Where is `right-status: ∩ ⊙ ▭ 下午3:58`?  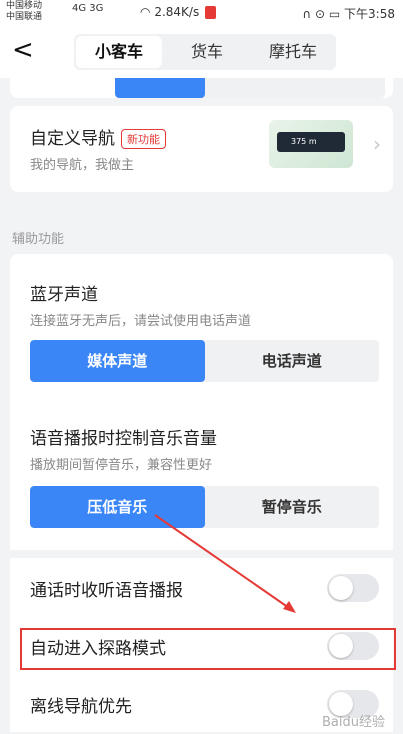
right-status: ∩ ⊙ ▭ 下午3:58 is located at coordinates (348, 13).